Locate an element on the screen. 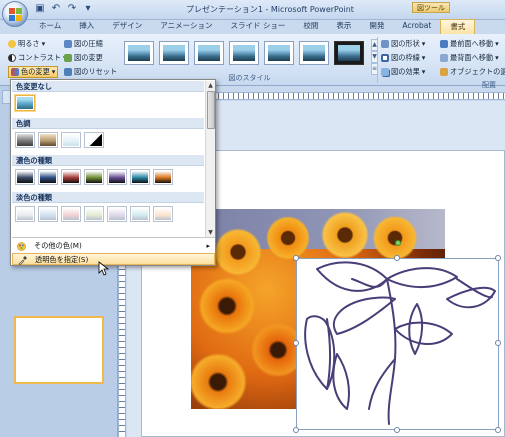 The width and height of the screenshot is (505, 437). tab-slideshow: スライド ショー is located at coordinates (257, 26).